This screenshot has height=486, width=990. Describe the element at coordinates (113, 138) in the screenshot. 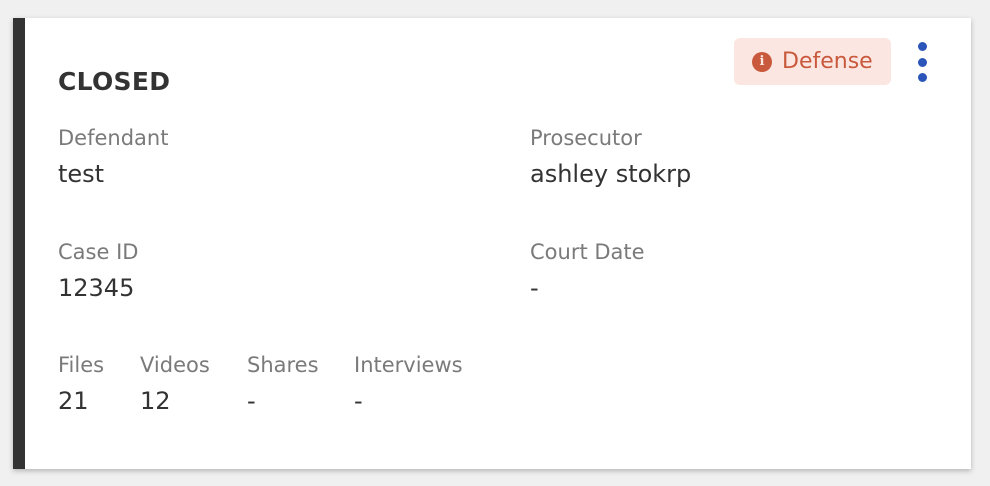

I see `defendant-label: Defendant` at that location.